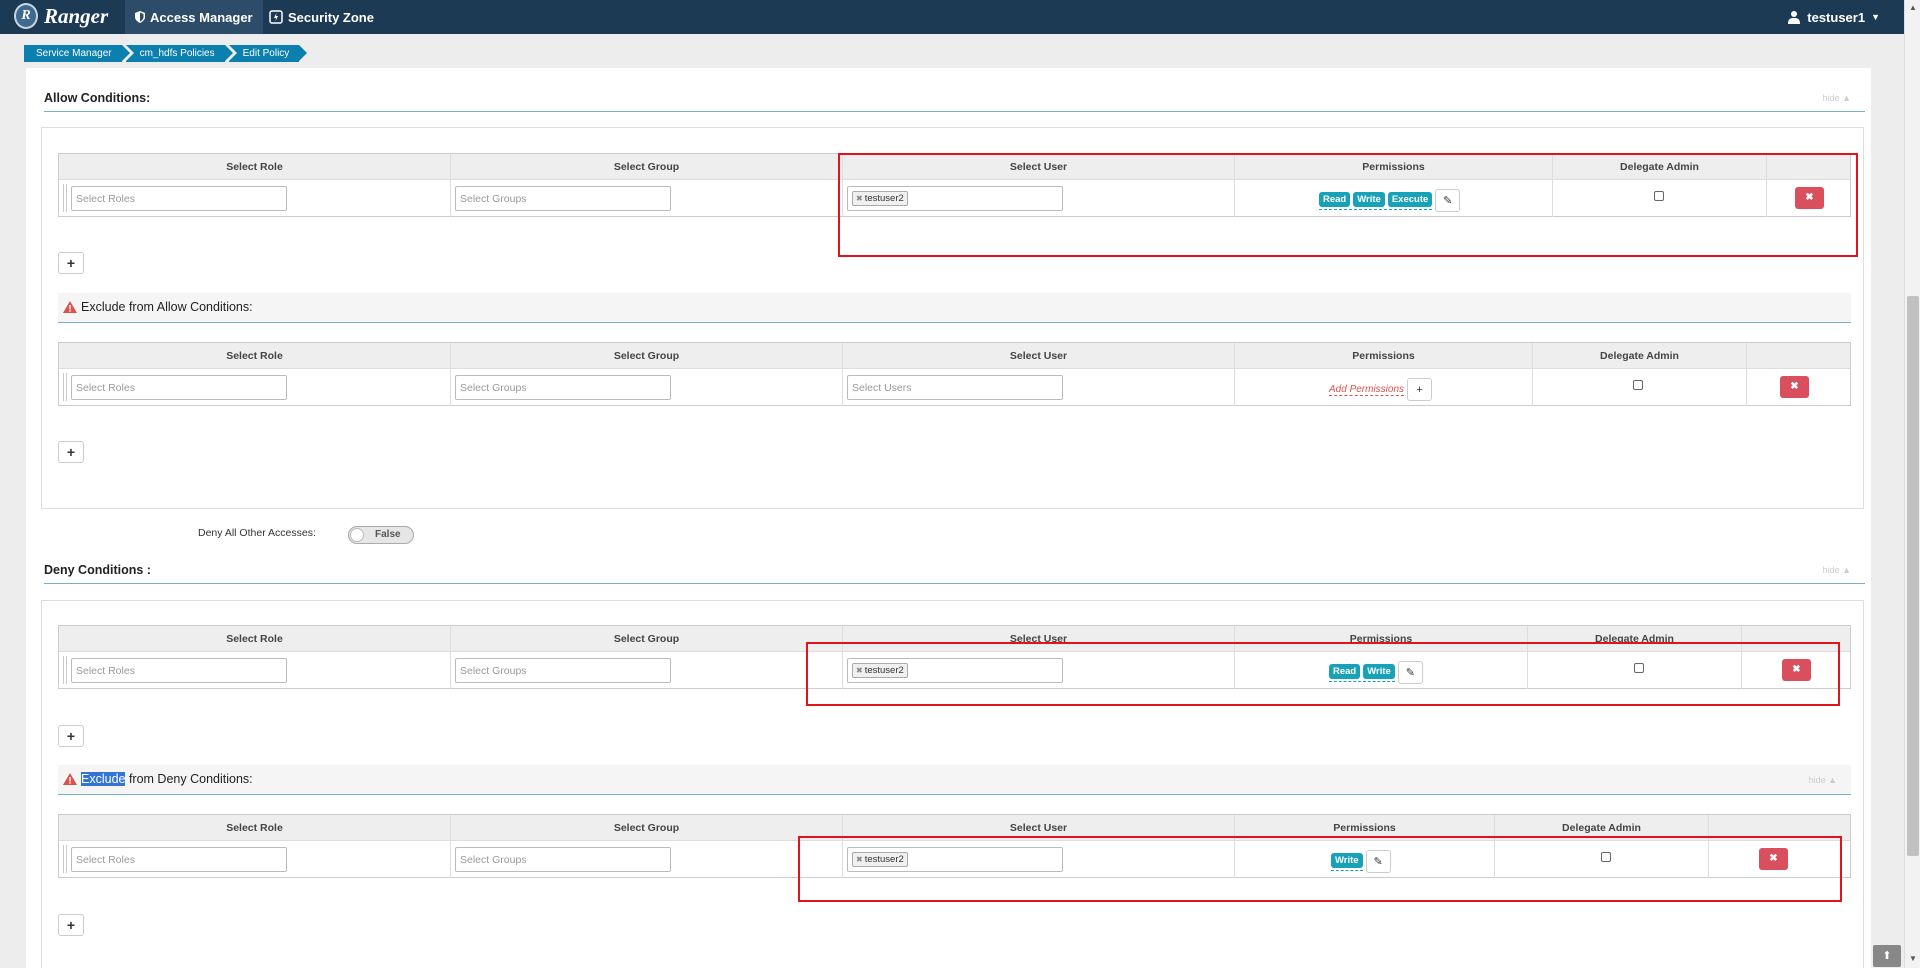 The height and width of the screenshot is (968, 1920). I want to click on allow-conditions-title: Allow Conditions:, so click(97, 98).